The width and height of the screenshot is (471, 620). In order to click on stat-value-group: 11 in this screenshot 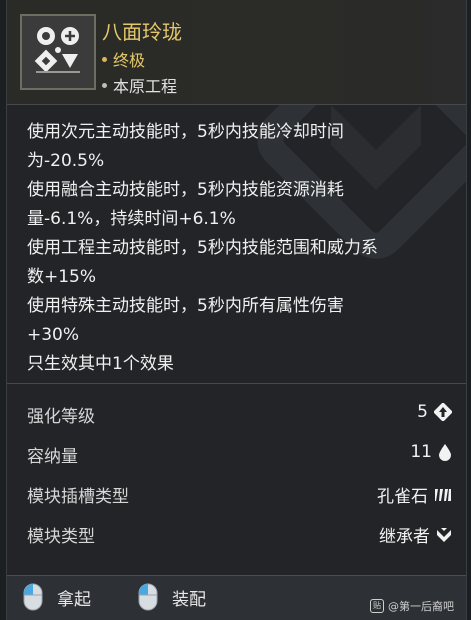, I will do `click(431, 452)`.